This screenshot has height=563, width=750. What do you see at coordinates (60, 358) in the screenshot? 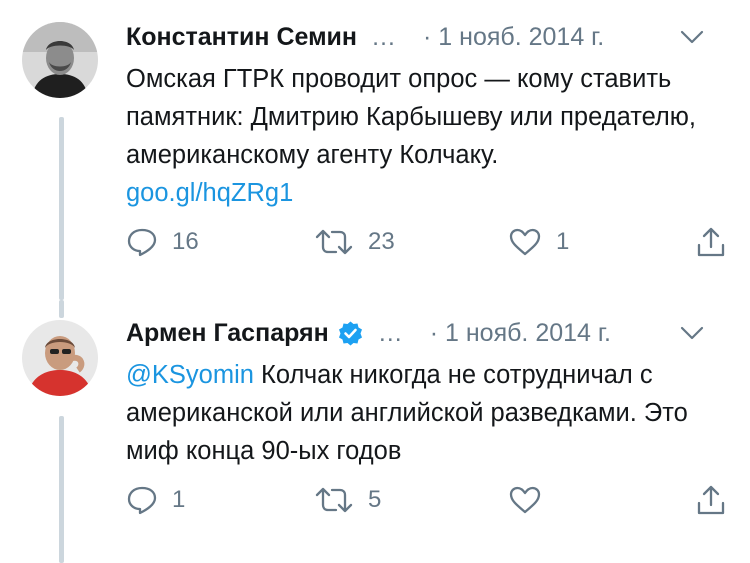
I see `avatar-armen-gasparyan` at bounding box center [60, 358].